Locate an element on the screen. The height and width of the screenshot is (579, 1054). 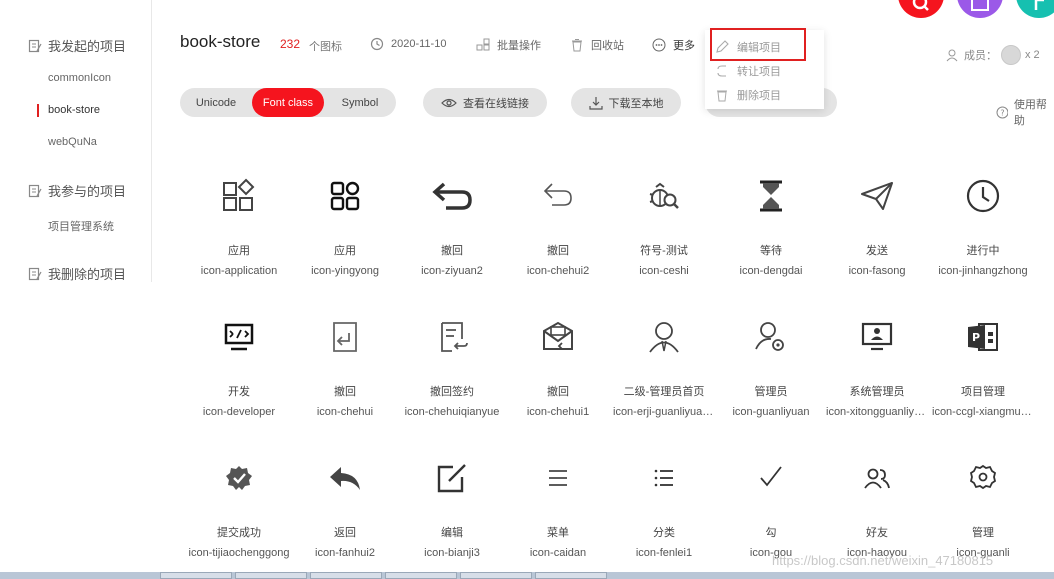
icon-card: 发送 icon-fasong is located at coordinates (877, 226).